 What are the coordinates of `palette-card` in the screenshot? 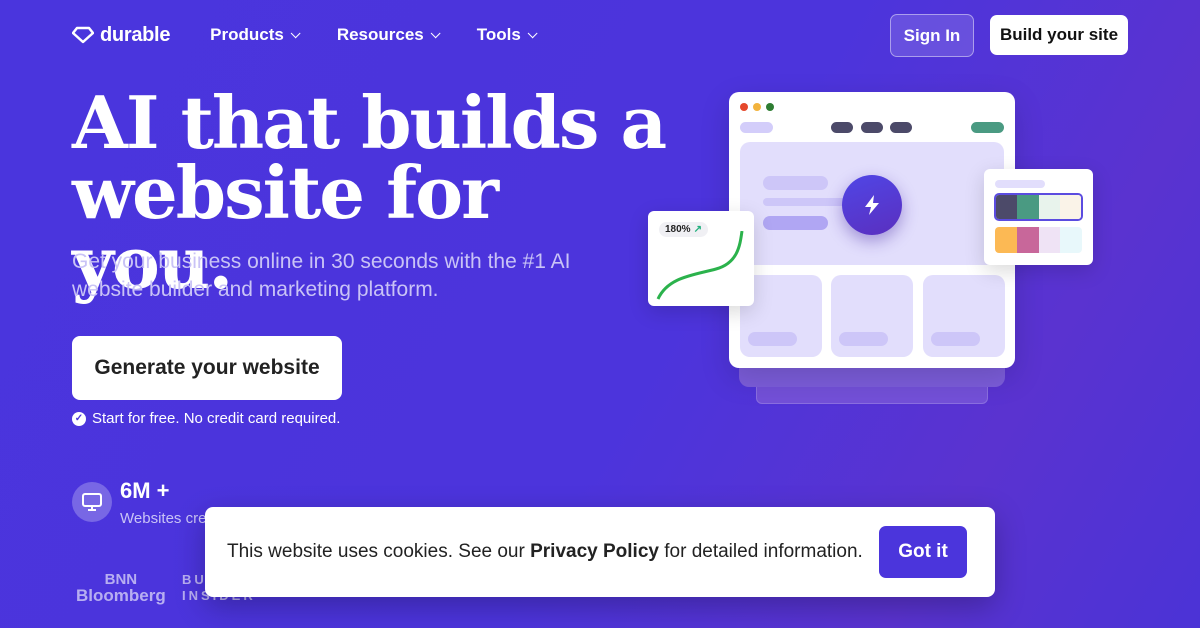 It's located at (1038, 217).